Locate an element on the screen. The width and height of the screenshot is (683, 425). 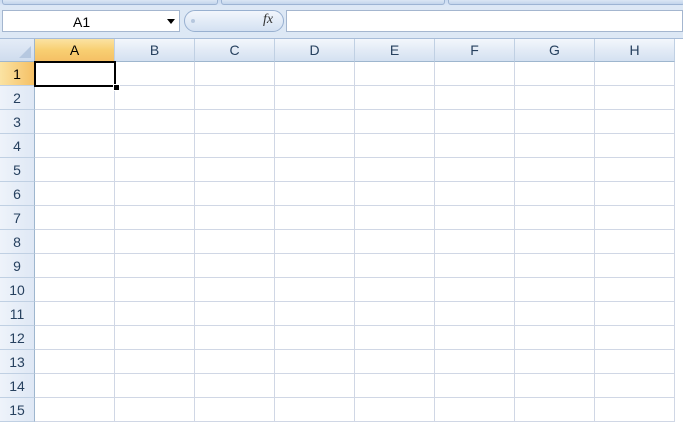
cell-f14 is located at coordinates (475, 386).